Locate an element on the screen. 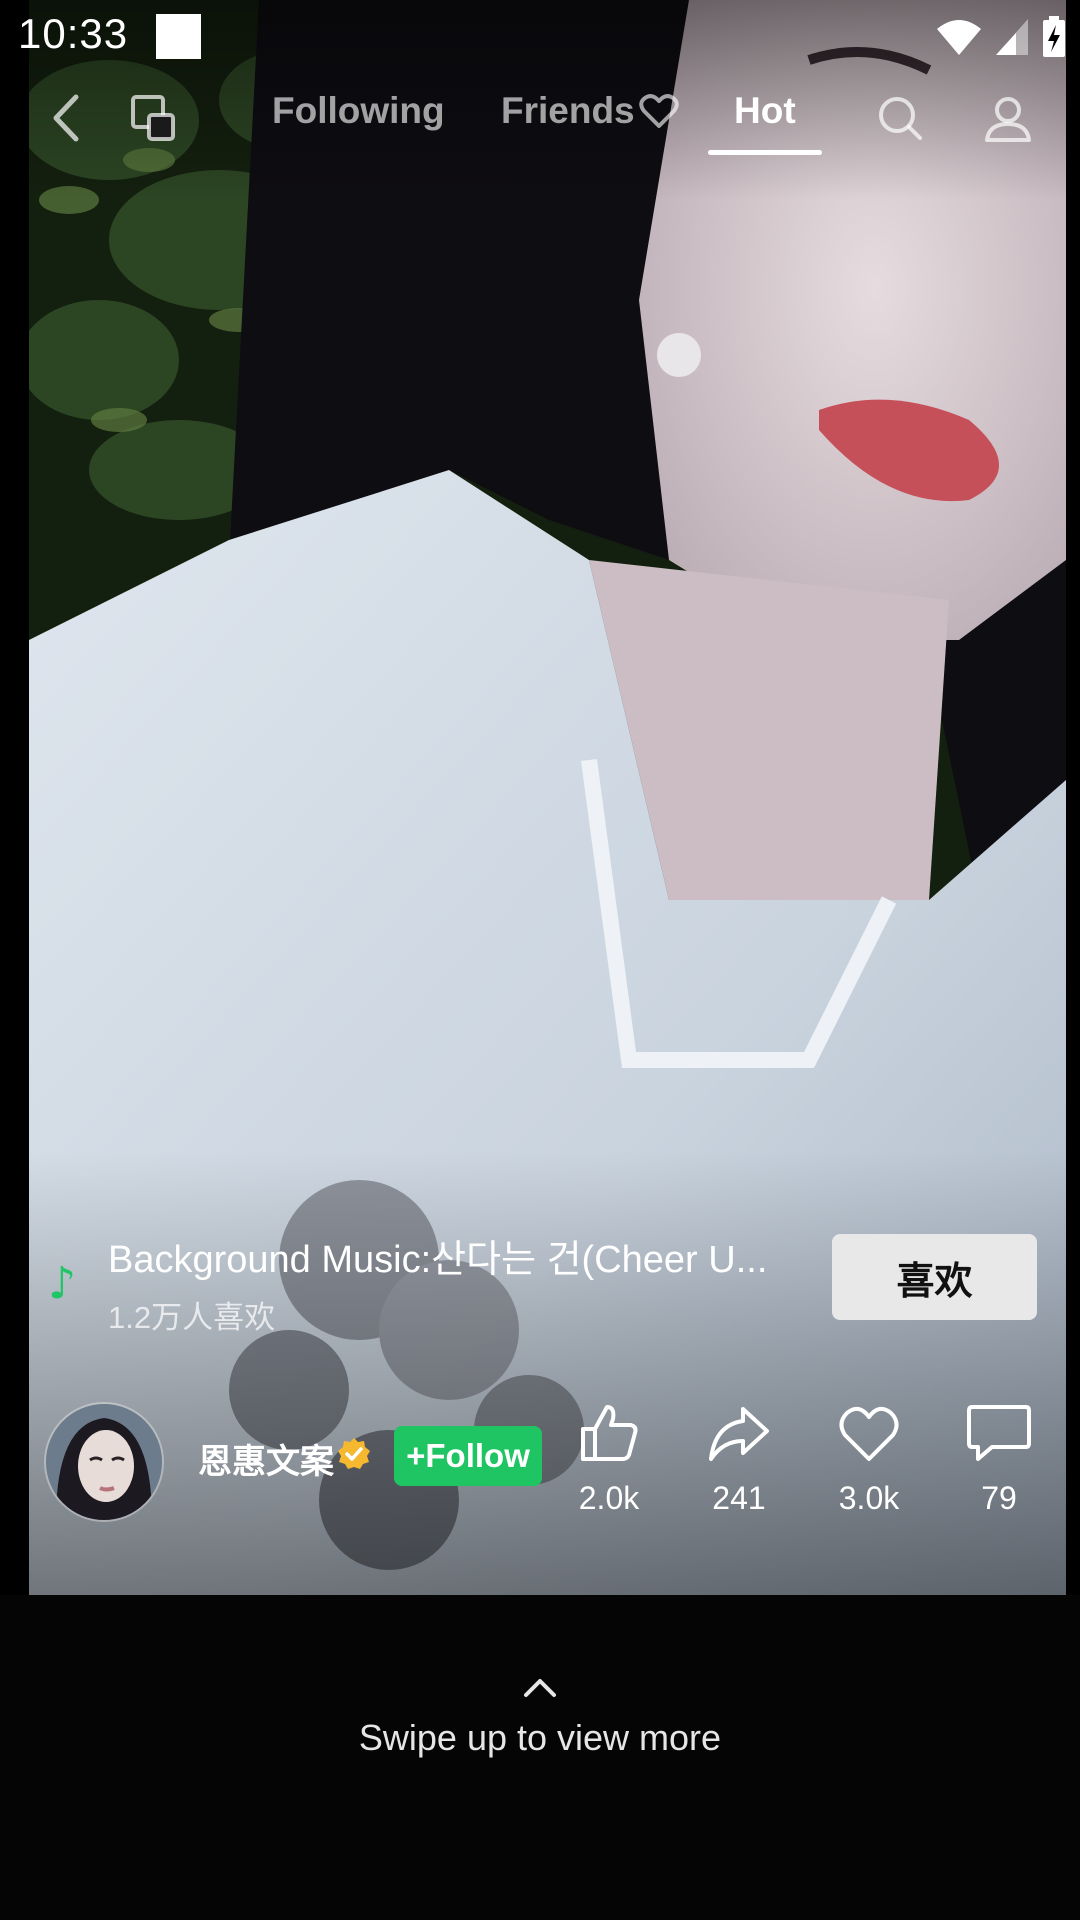 This screenshot has height=1920, width=1080. notification-icon is located at coordinates (178, 36).